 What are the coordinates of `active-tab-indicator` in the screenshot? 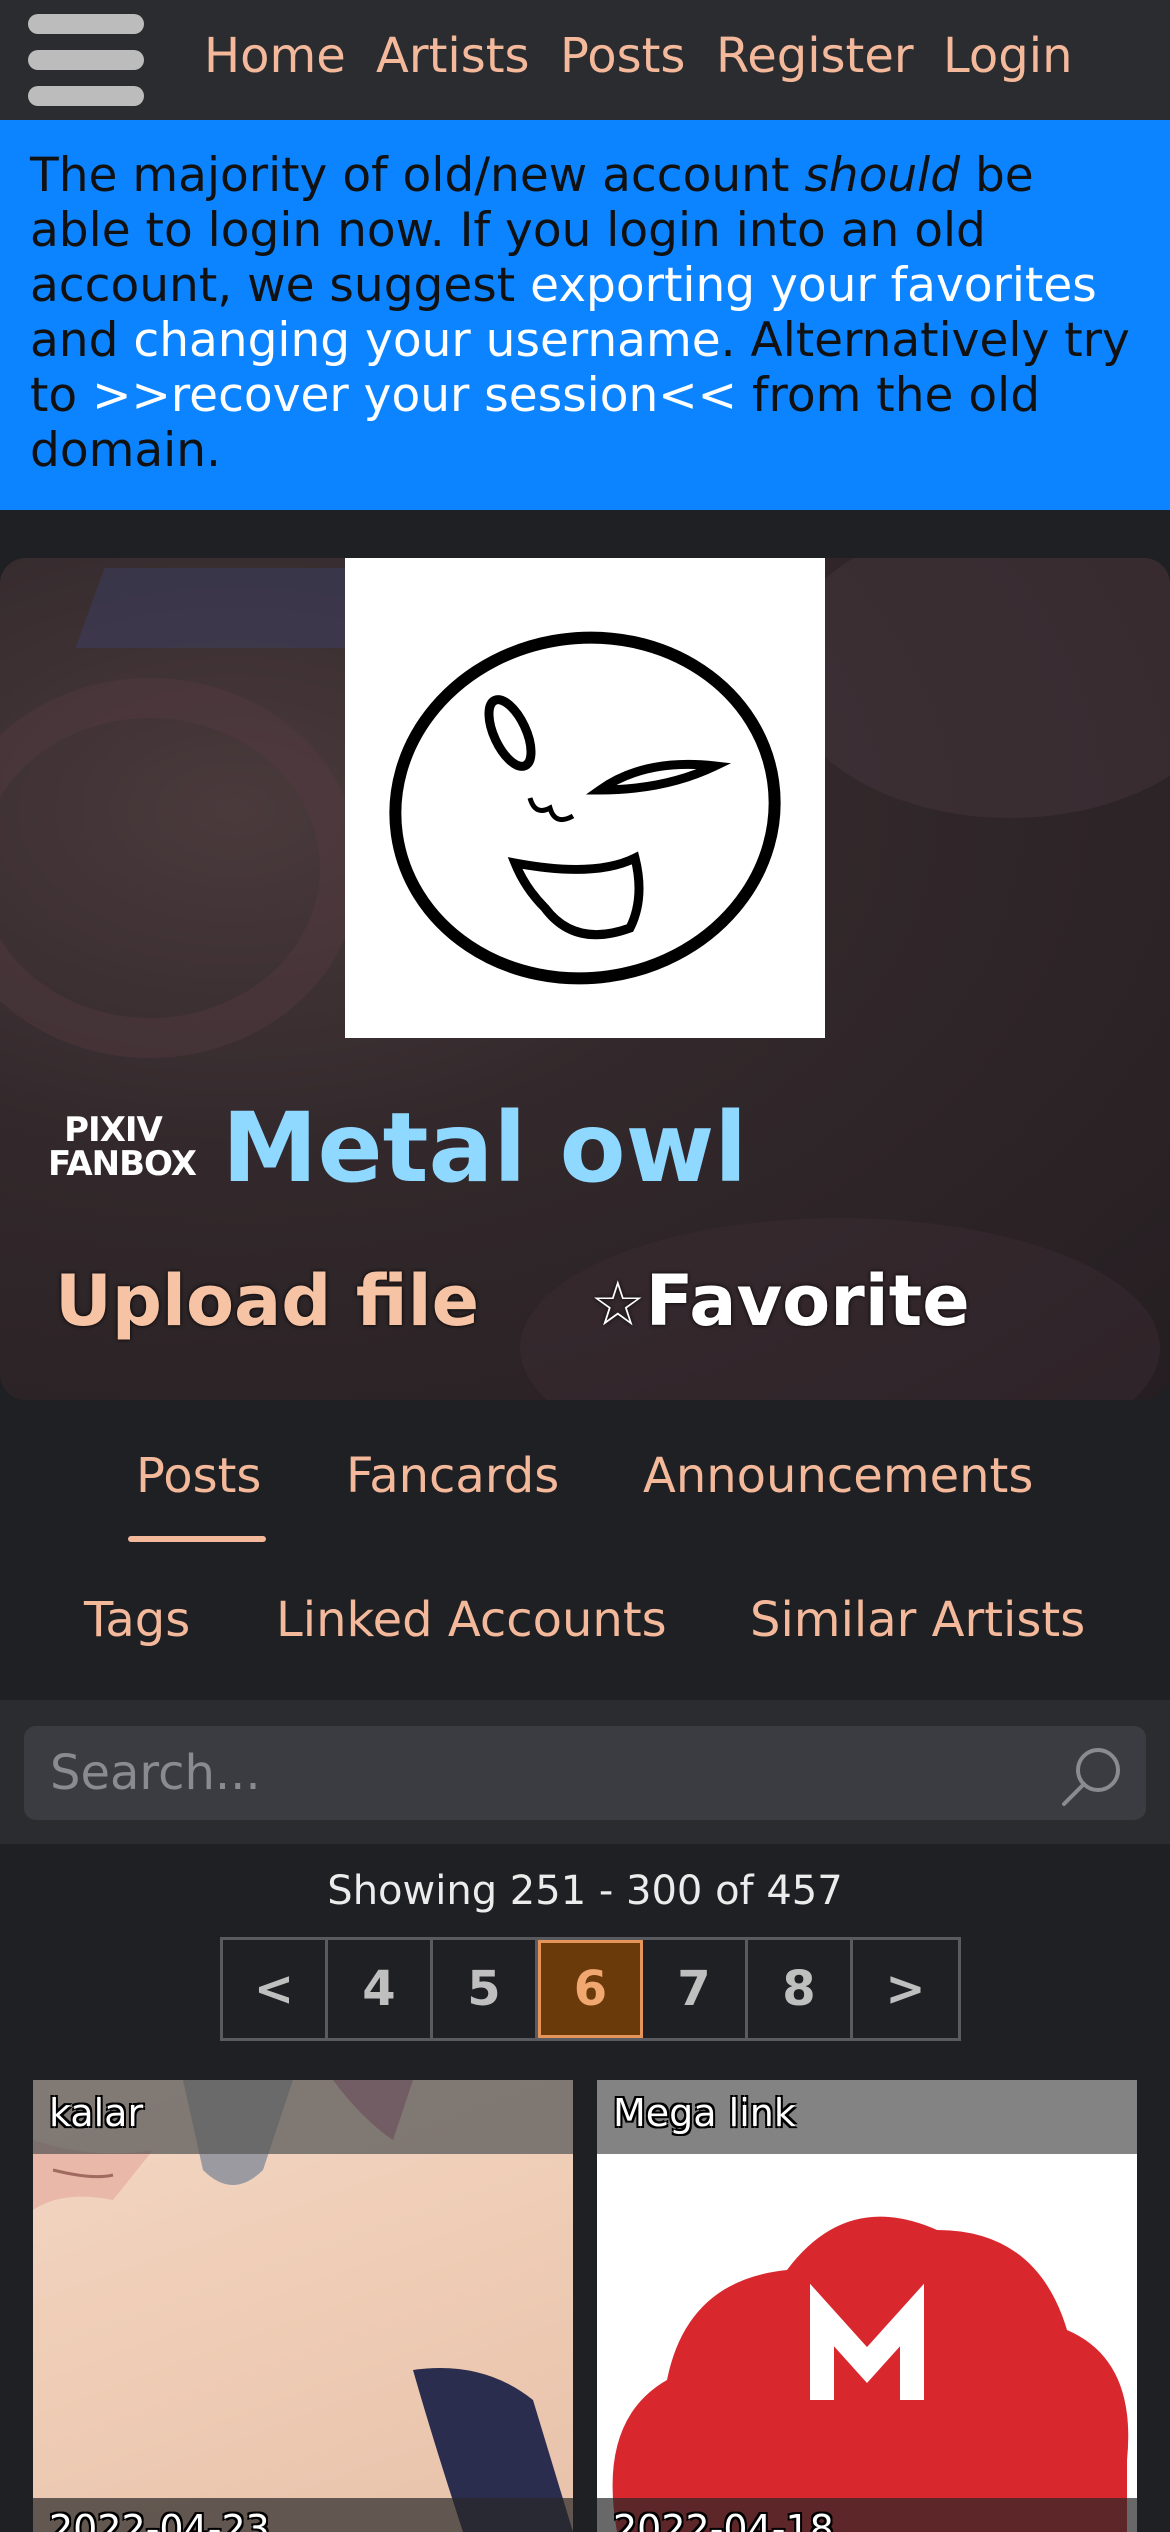 It's located at (197, 1539).